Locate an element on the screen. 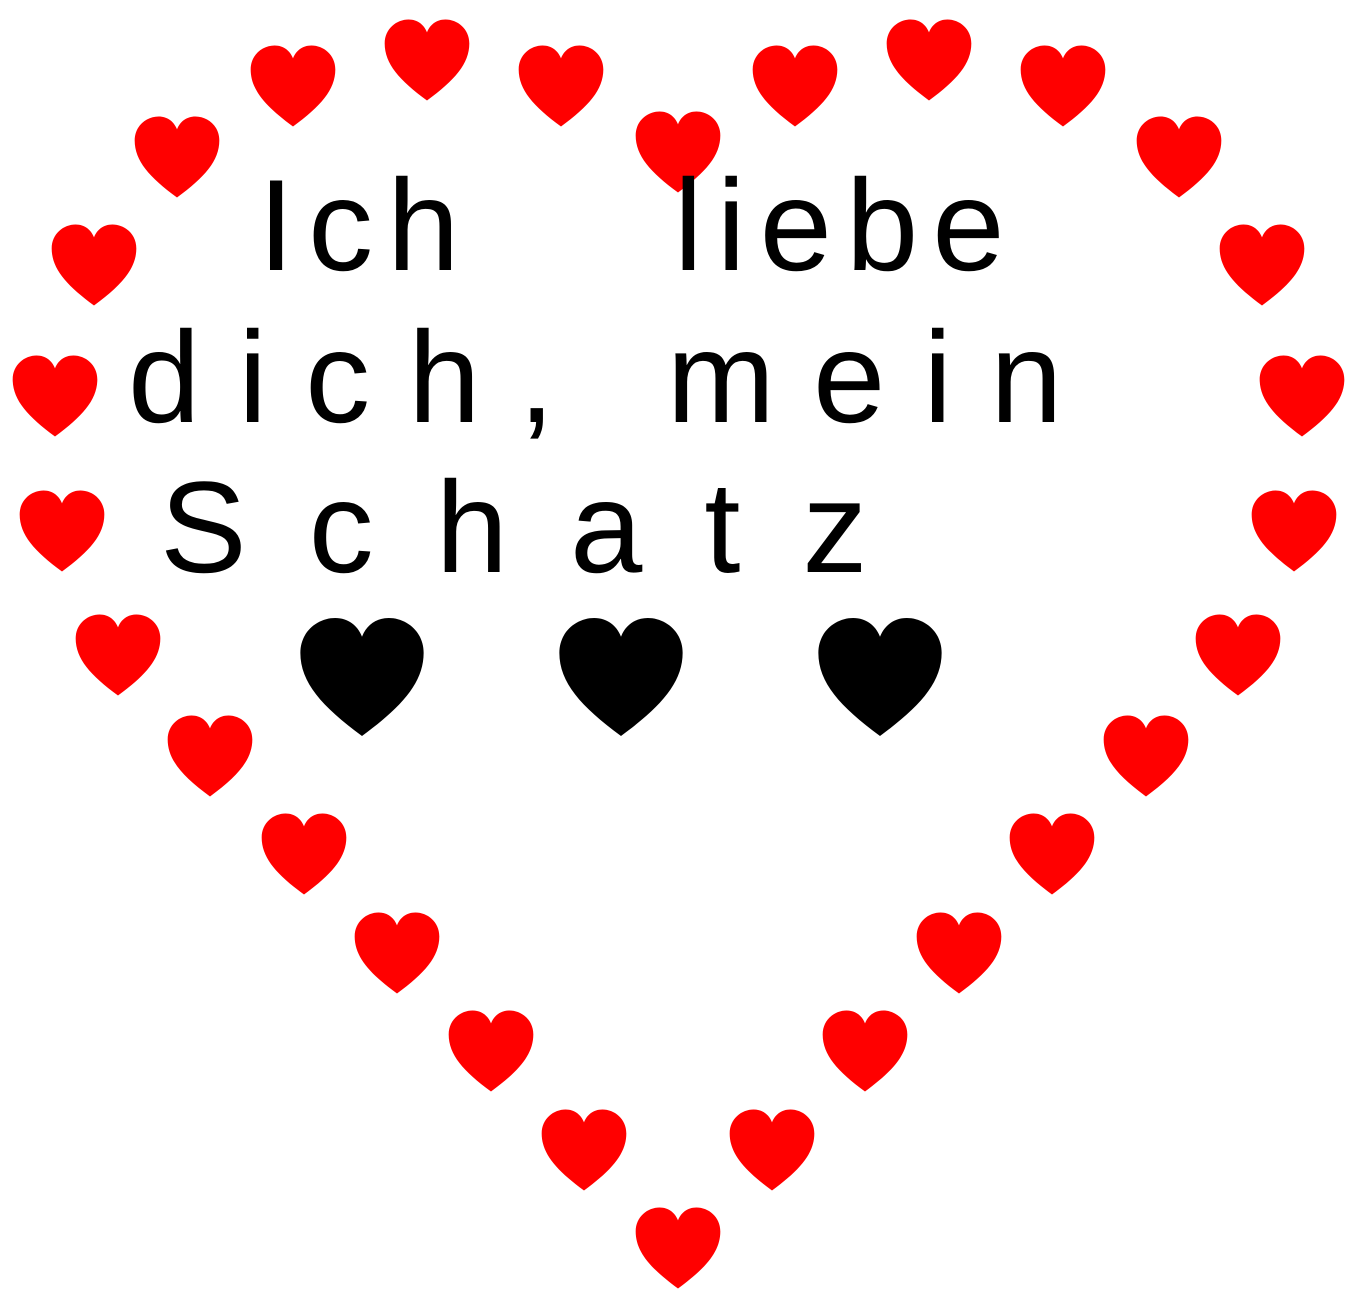 This screenshot has width=1356, height=1301. message-line-1: Ich liebe is located at coordinates (638, 225).